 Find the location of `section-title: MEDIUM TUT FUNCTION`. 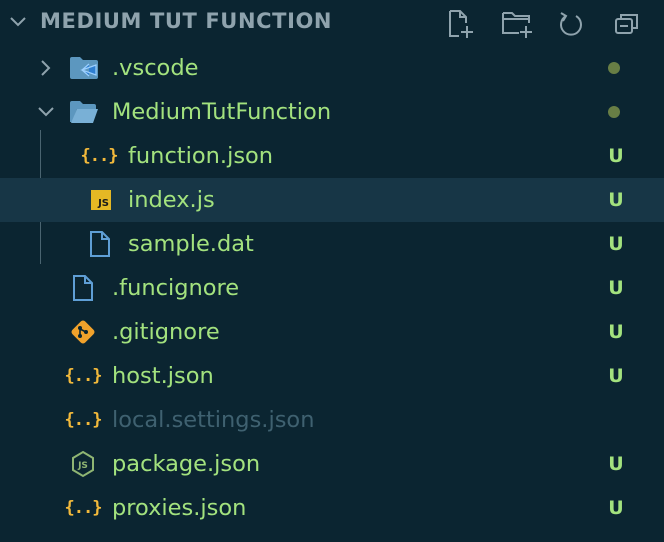

section-title: MEDIUM TUT FUNCTION is located at coordinates (186, 21).